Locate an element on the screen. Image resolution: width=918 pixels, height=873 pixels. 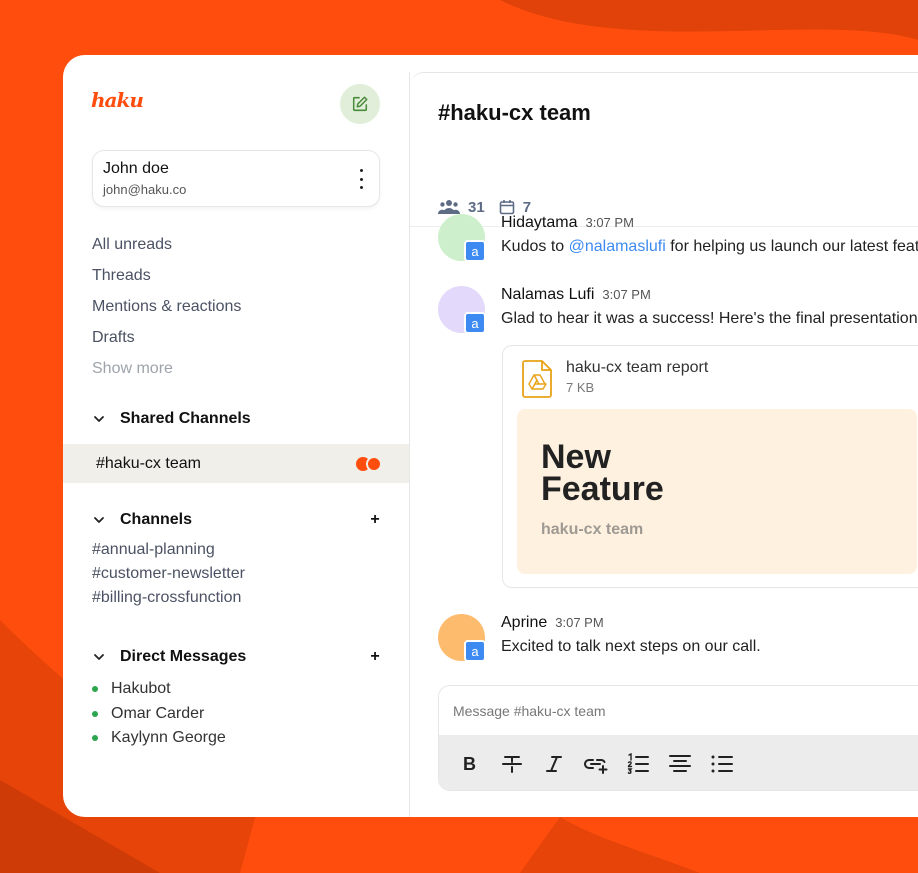
nav-drafts: Drafts is located at coordinates (166, 342).